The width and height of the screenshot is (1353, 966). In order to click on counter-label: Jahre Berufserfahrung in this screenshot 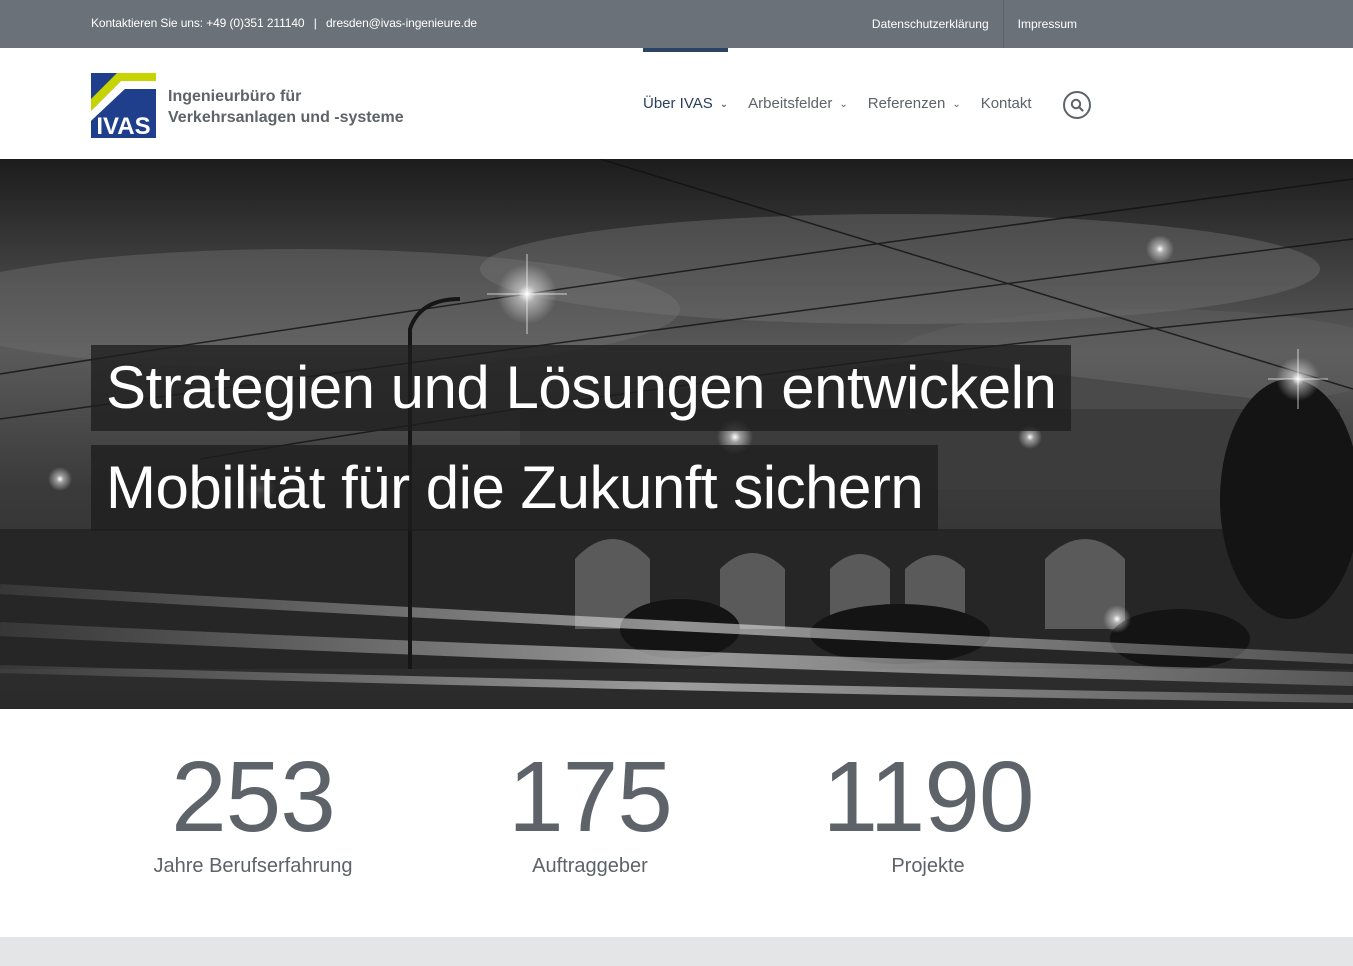, I will do `click(253, 866)`.